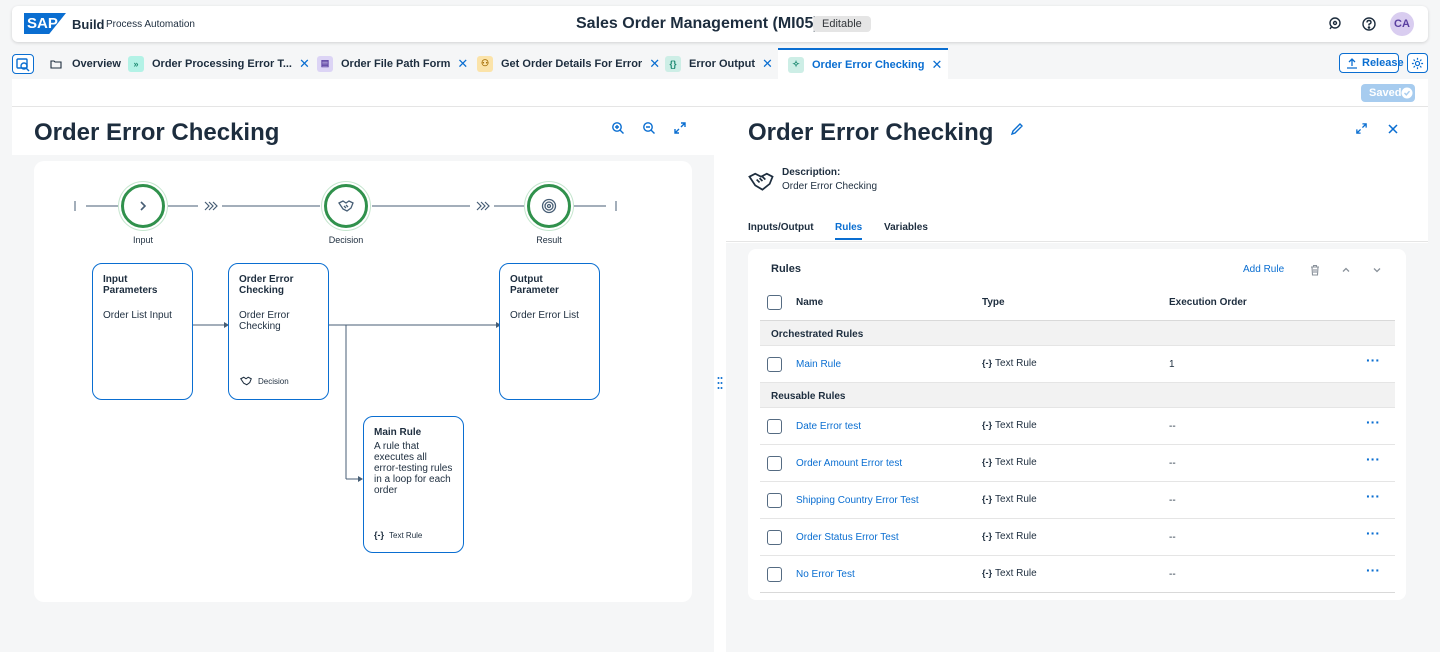  Describe the element at coordinates (871, 132) in the screenshot. I see `details-title: Order Error Checking` at that location.